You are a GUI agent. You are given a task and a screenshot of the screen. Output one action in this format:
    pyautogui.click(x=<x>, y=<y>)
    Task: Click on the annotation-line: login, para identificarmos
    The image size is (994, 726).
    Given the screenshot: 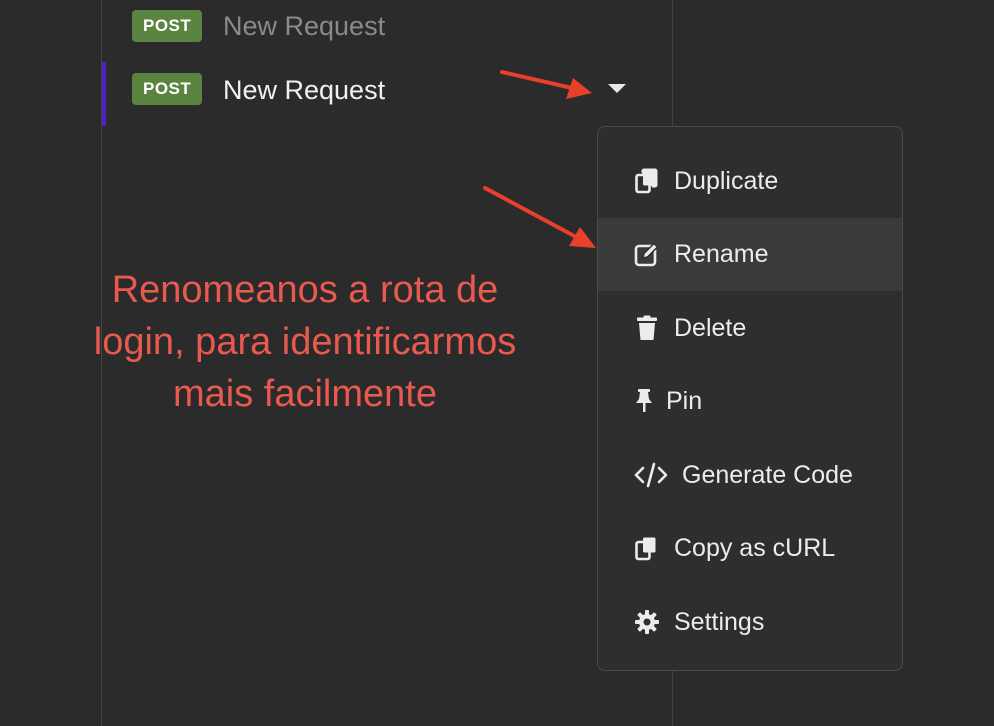 What is the action you would take?
    pyautogui.click(x=305, y=342)
    